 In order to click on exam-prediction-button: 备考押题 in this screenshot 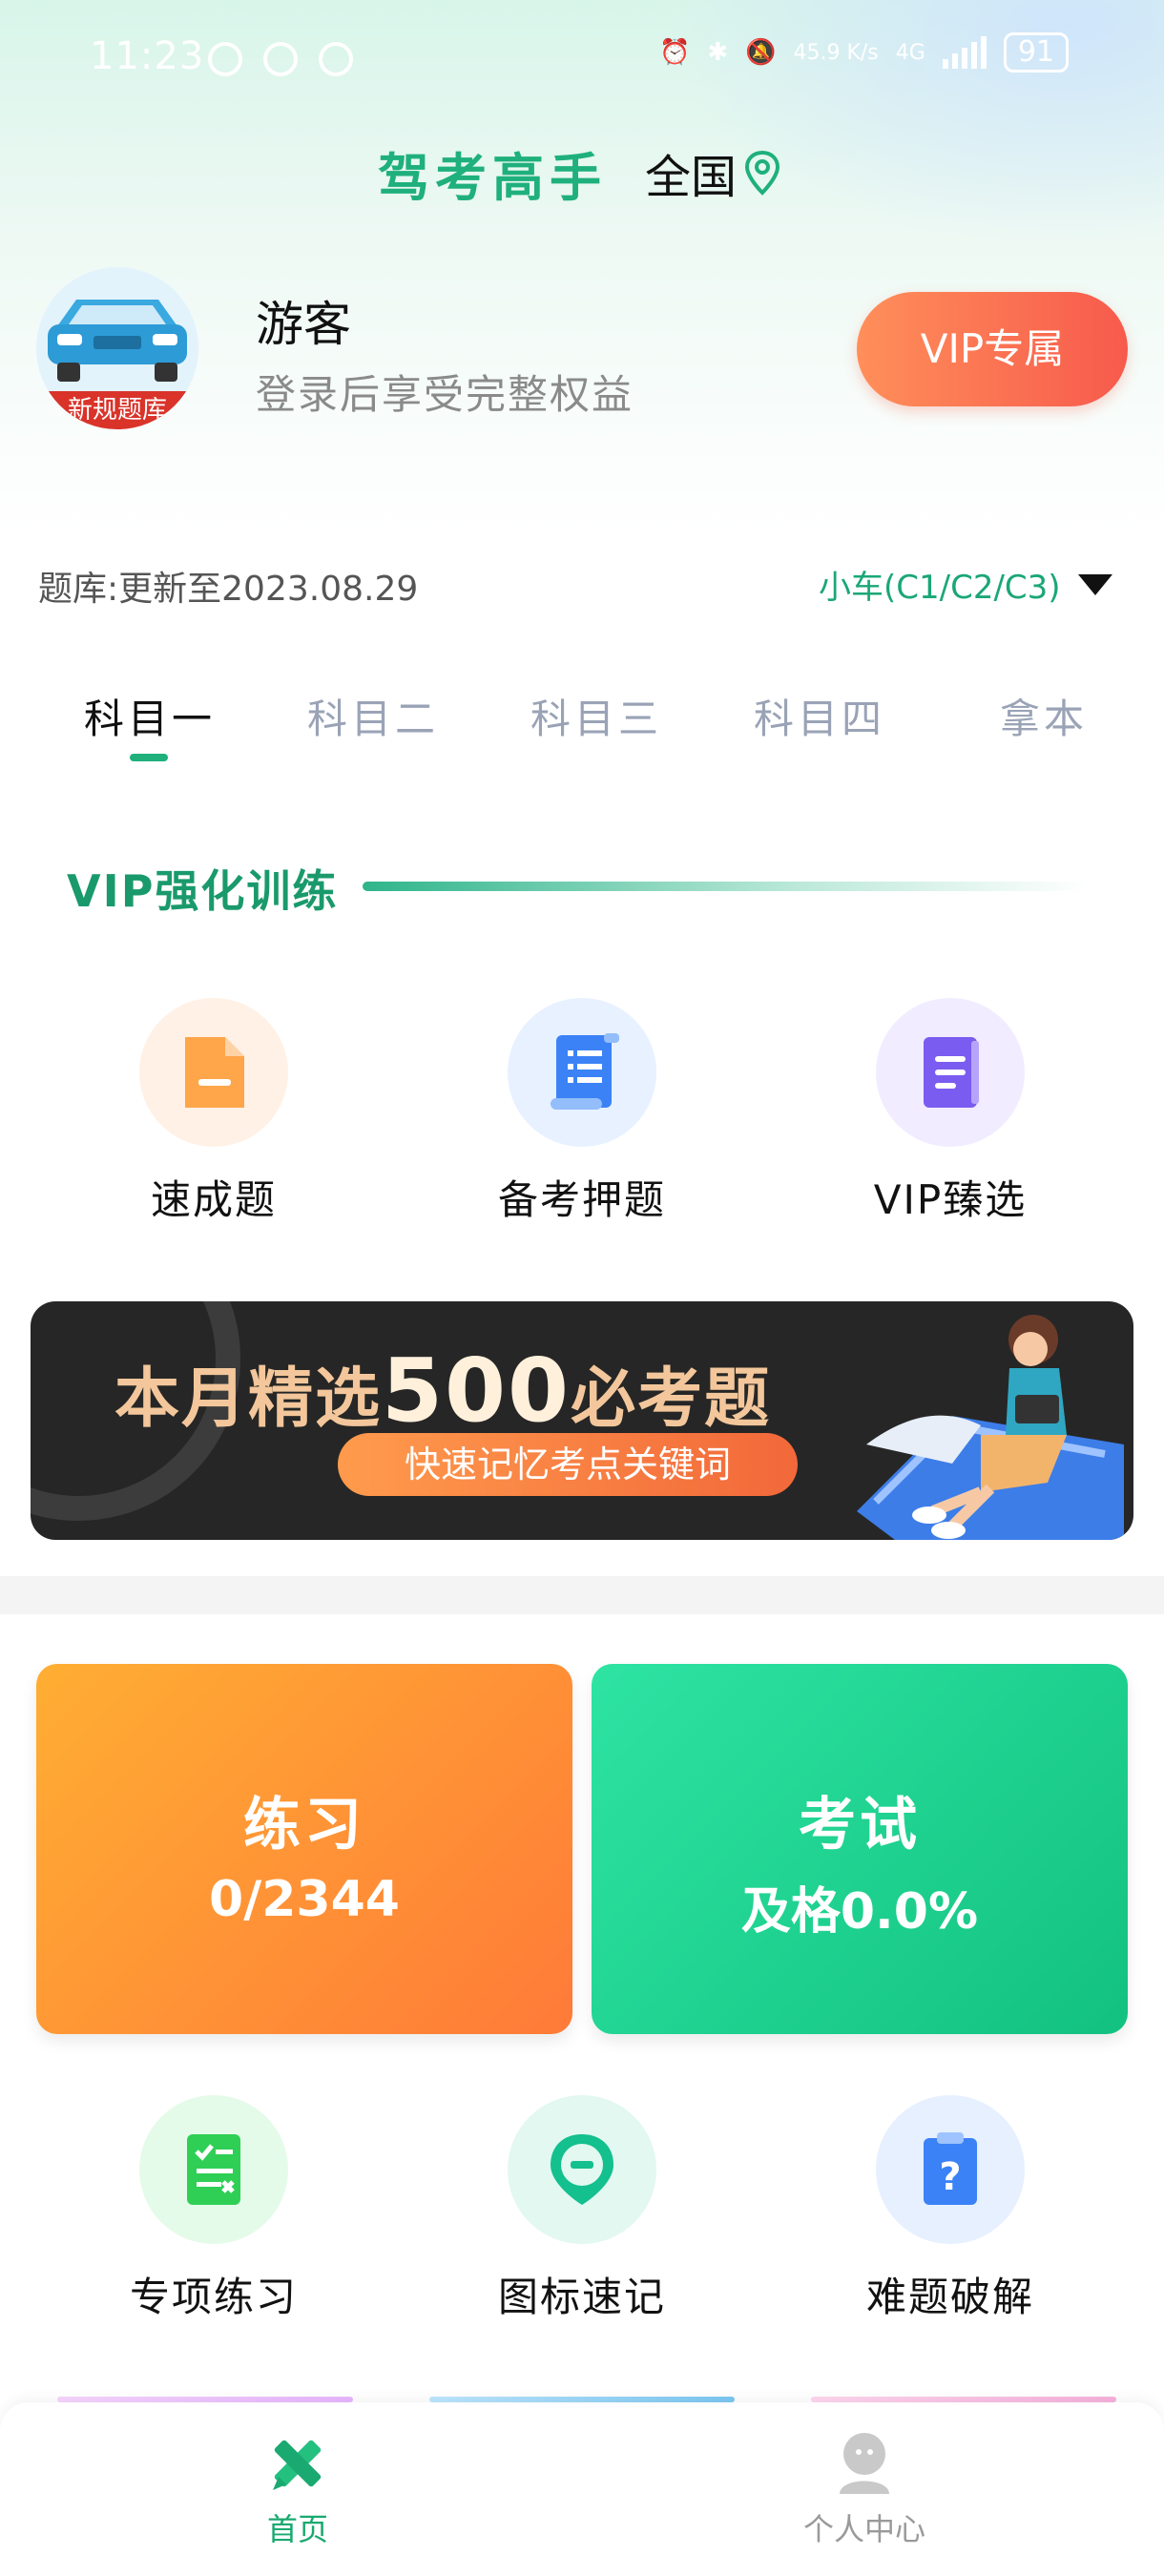, I will do `click(582, 1112)`.